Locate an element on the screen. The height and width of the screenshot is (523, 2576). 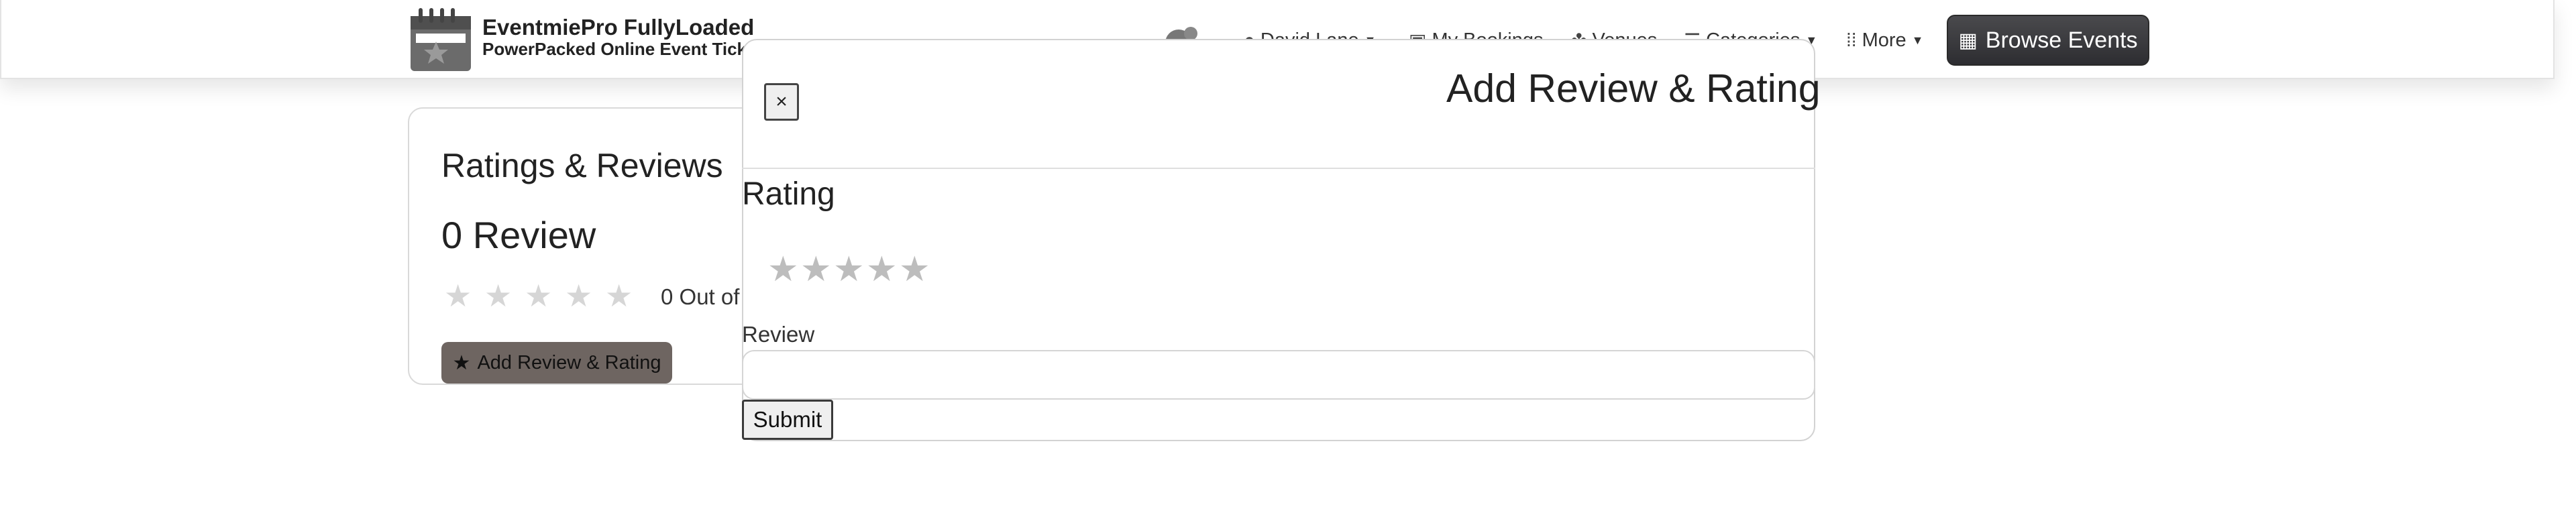
add-review-button: ★ Add Review & Rating is located at coordinates (556, 363).